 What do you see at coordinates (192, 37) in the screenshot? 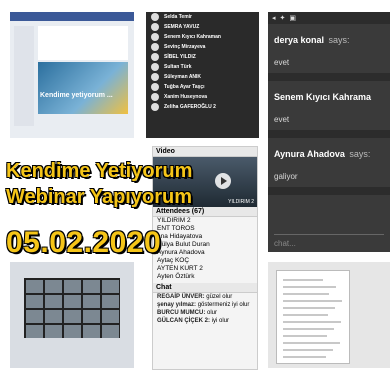
I see `participant-name: Senem Kıyıcı Kahraman` at bounding box center [192, 37].